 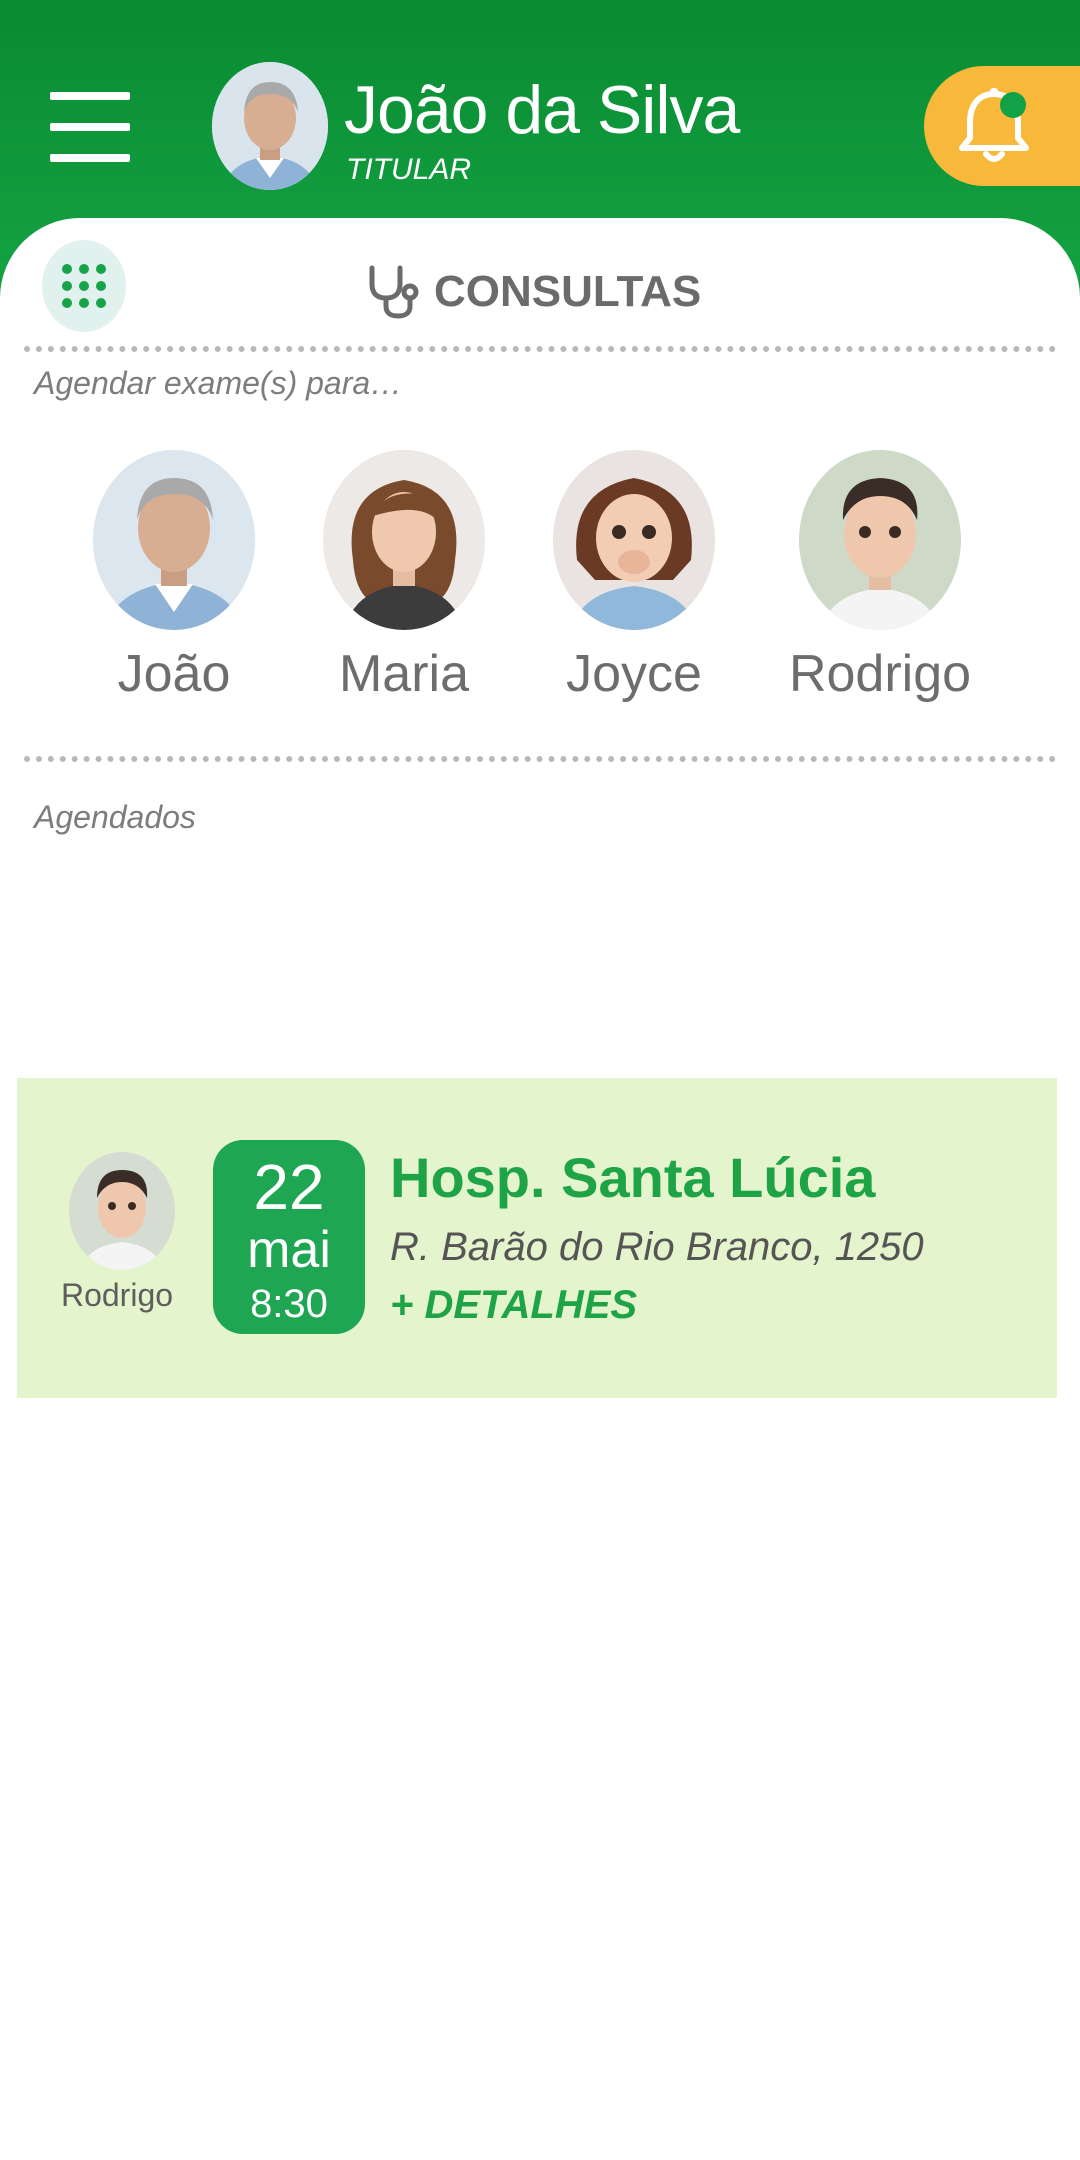 I want to click on user-name: João da Silva, so click(x=542, y=110).